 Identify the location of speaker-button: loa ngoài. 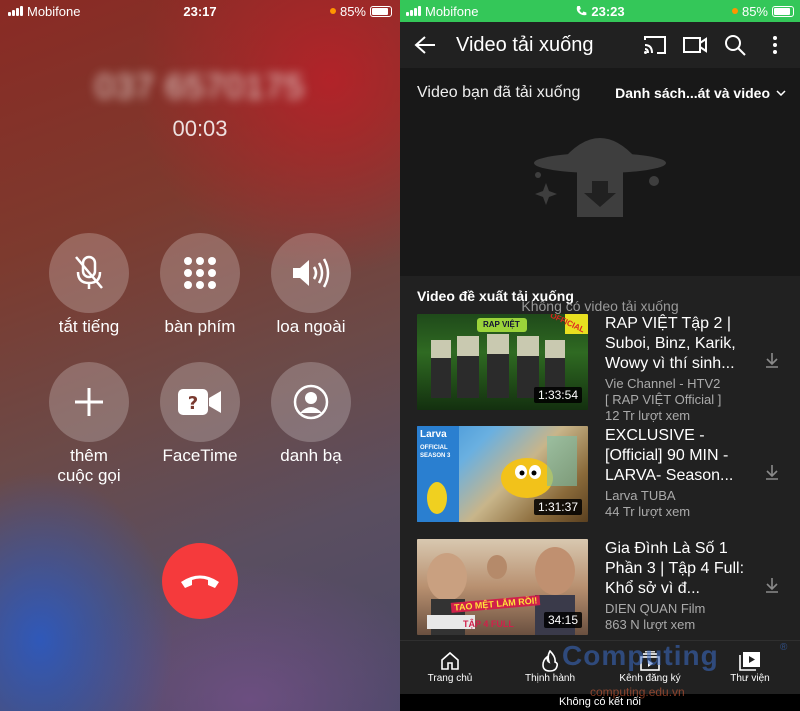
(311, 285).